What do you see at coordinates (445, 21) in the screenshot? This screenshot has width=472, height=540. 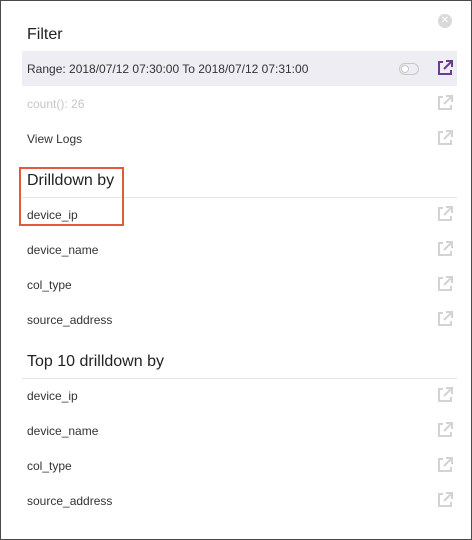 I see `close-icon: ✕` at bounding box center [445, 21].